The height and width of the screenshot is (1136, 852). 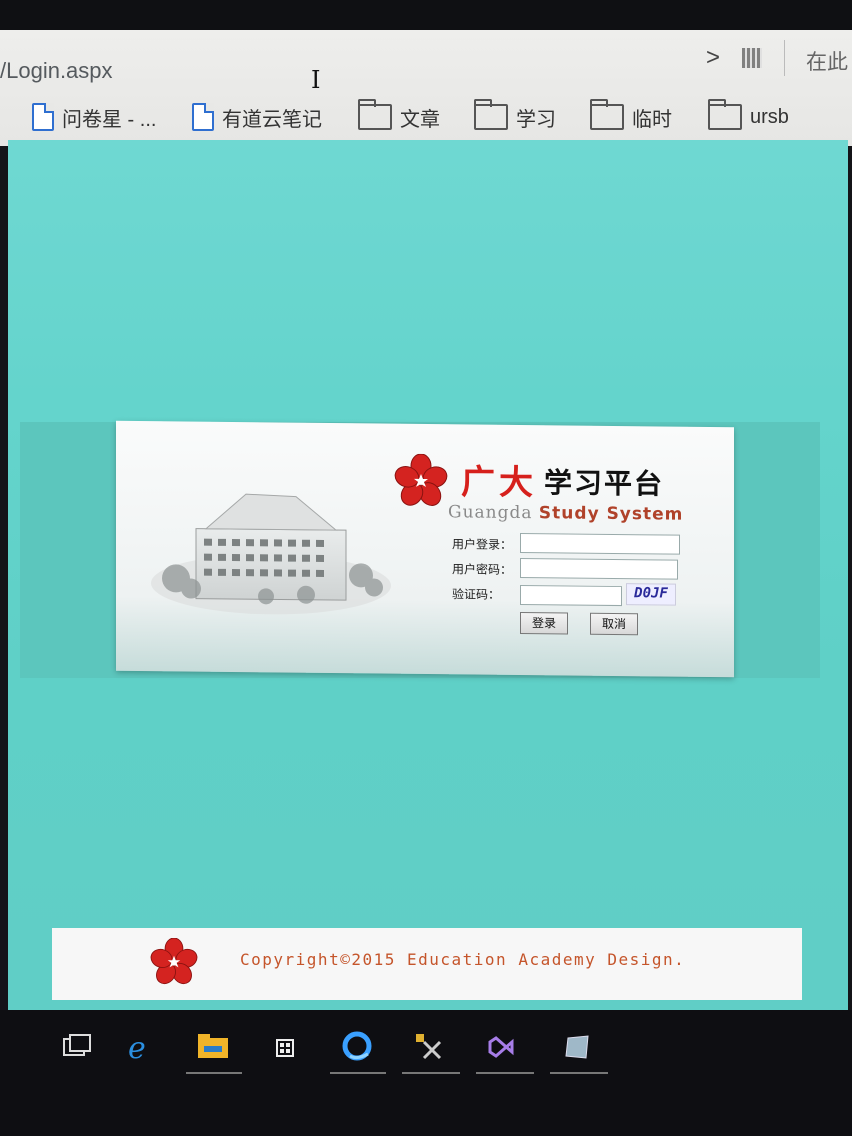 What do you see at coordinates (213, 1047) in the screenshot?
I see `file-explorer-icon` at bounding box center [213, 1047].